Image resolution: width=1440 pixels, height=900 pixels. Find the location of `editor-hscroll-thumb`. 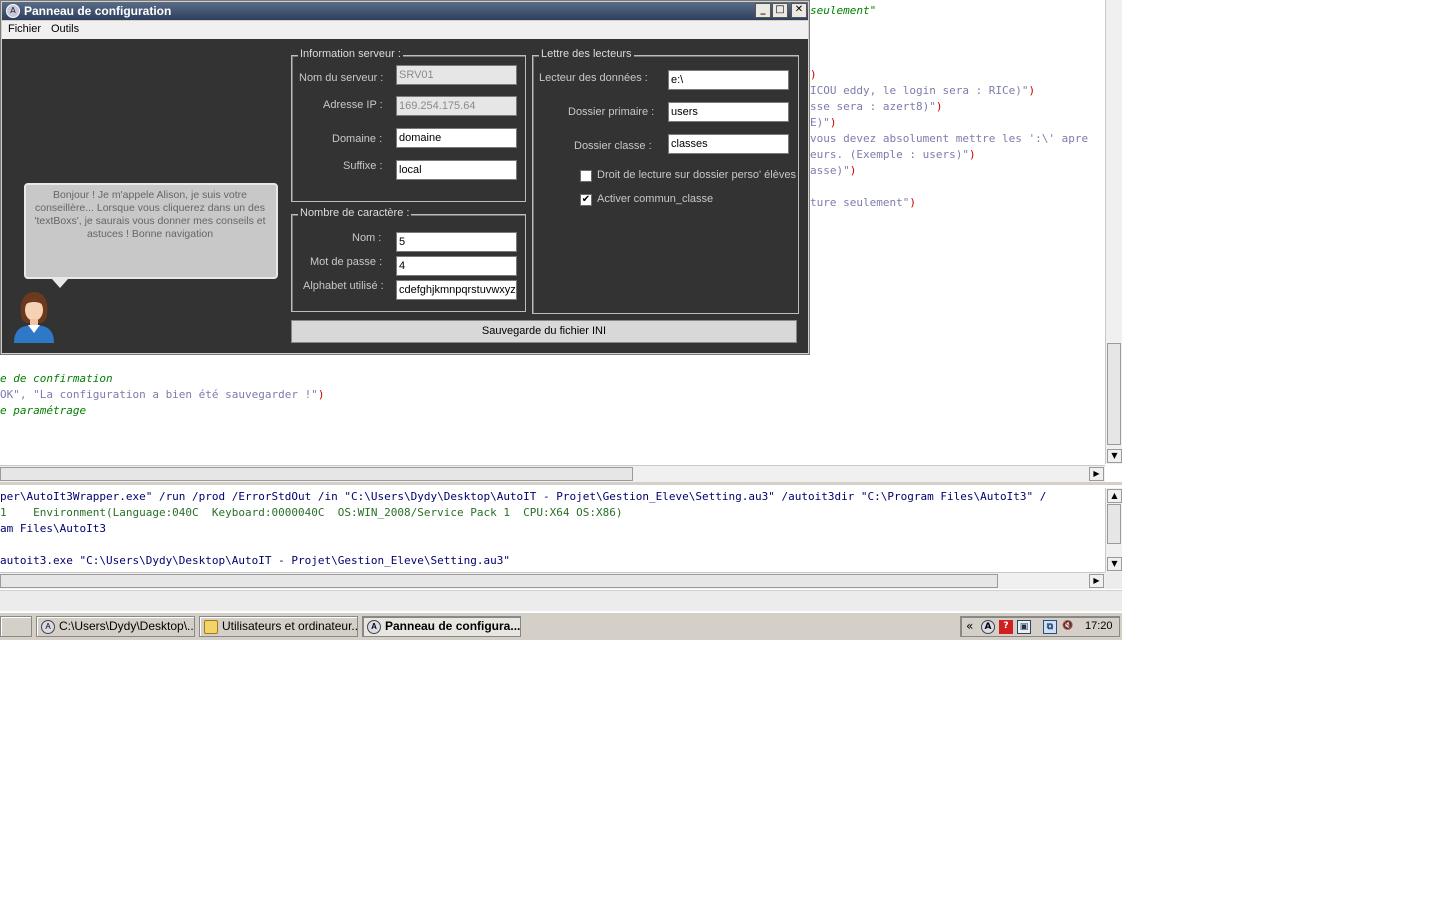

editor-hscroll-thumb is located at coordinates (316, 474).